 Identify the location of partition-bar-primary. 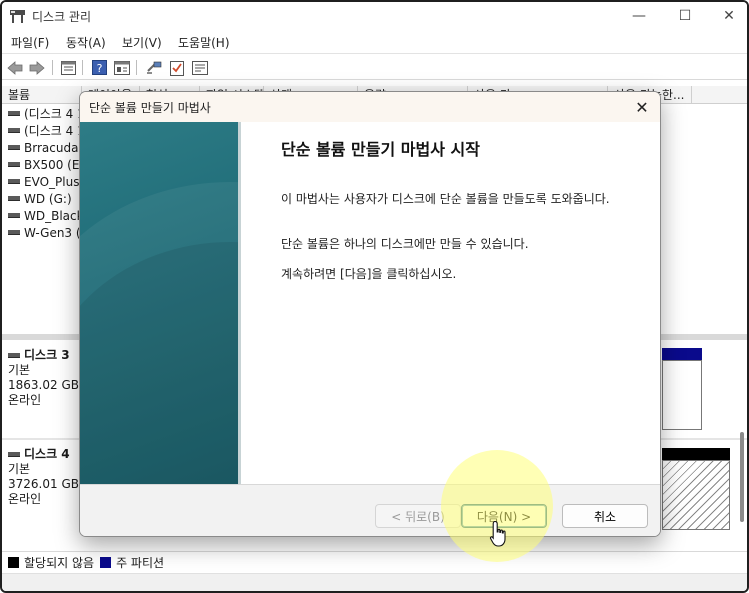
(682, 354).